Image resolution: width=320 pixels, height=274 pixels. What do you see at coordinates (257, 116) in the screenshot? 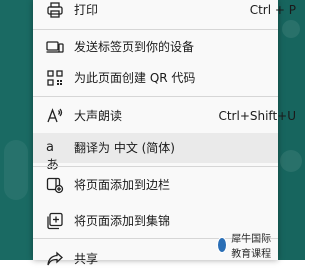
I see `menu-item-shortcut: Ctrl+Shift+U` at bounding box center [257, 116].